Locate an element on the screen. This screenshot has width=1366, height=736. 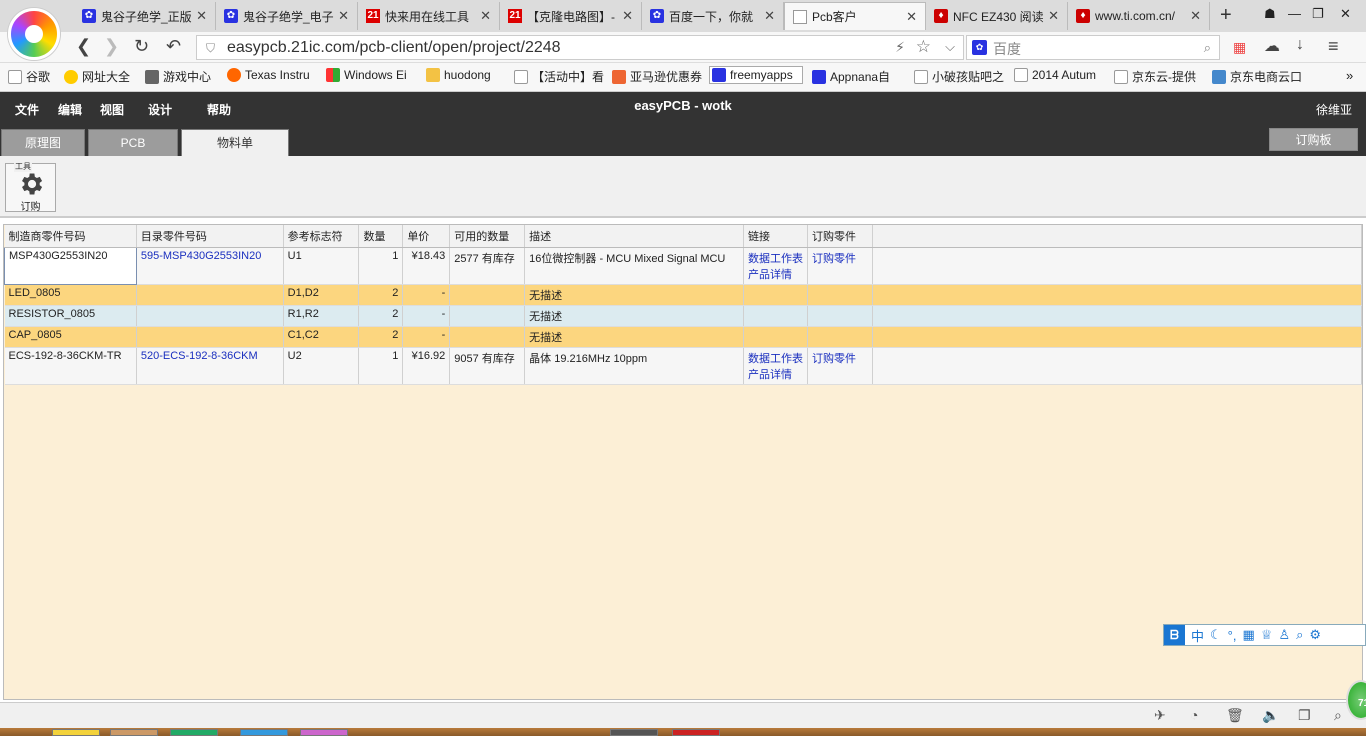
table-row: CAP_0805 C1,C2 2 - 无描述 is located at coordinates (683, 337).